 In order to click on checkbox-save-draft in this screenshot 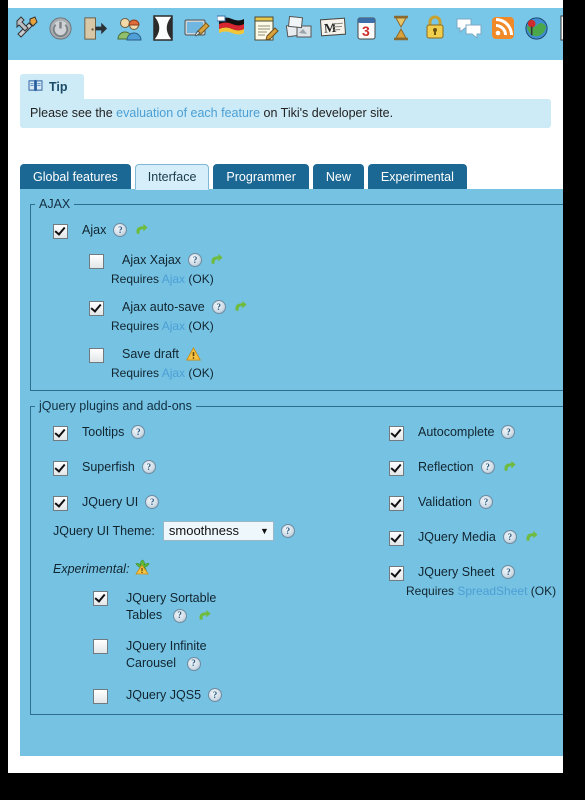, I will do `click(96, 355)`.